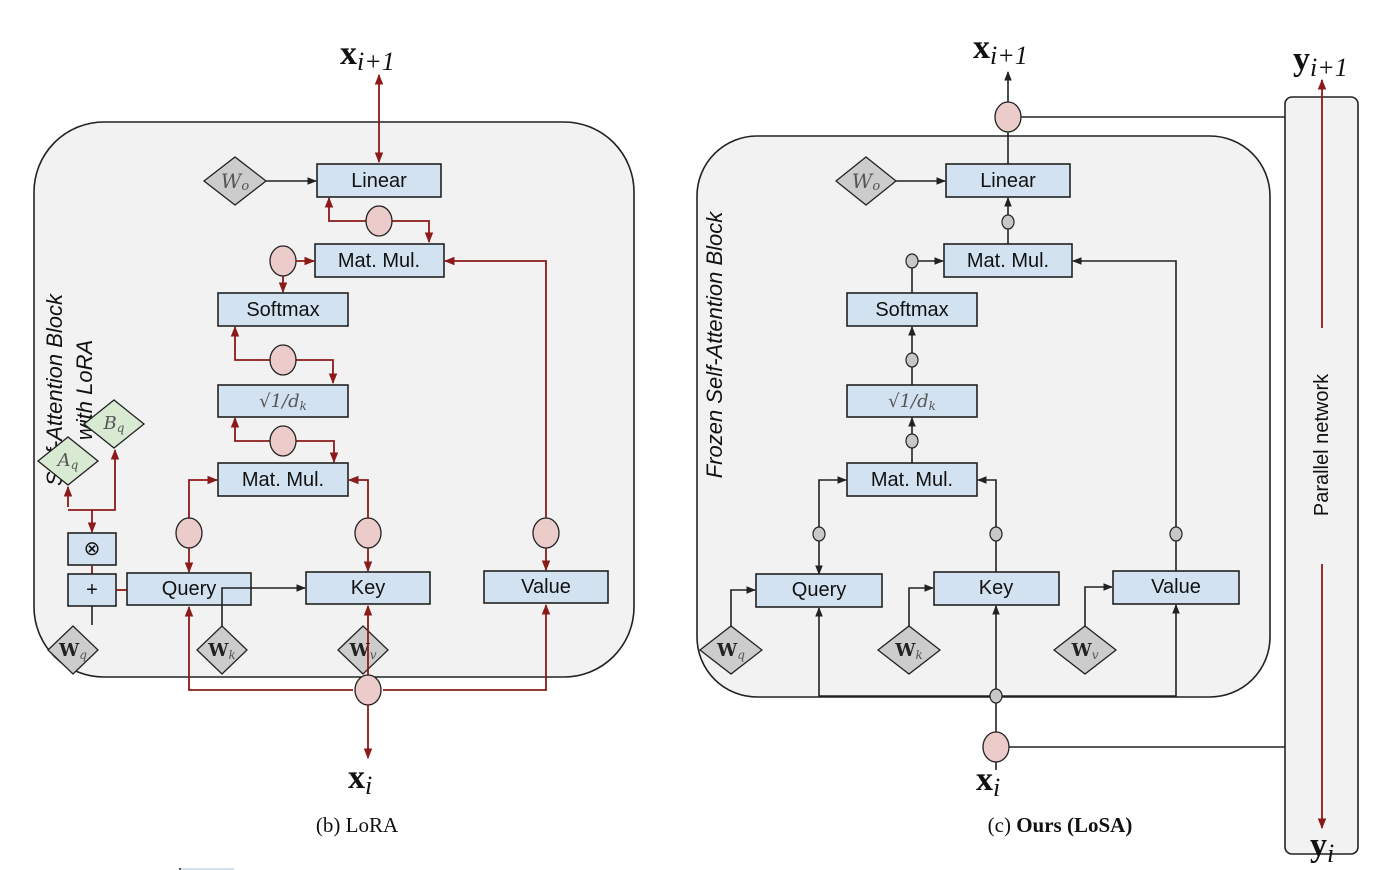 The width and height of the screenshot is (1392, 870). What do you see at coordinates (819, 534) in the screenshot?
I see `losa-tap-query` at bounding box center [819, 534].